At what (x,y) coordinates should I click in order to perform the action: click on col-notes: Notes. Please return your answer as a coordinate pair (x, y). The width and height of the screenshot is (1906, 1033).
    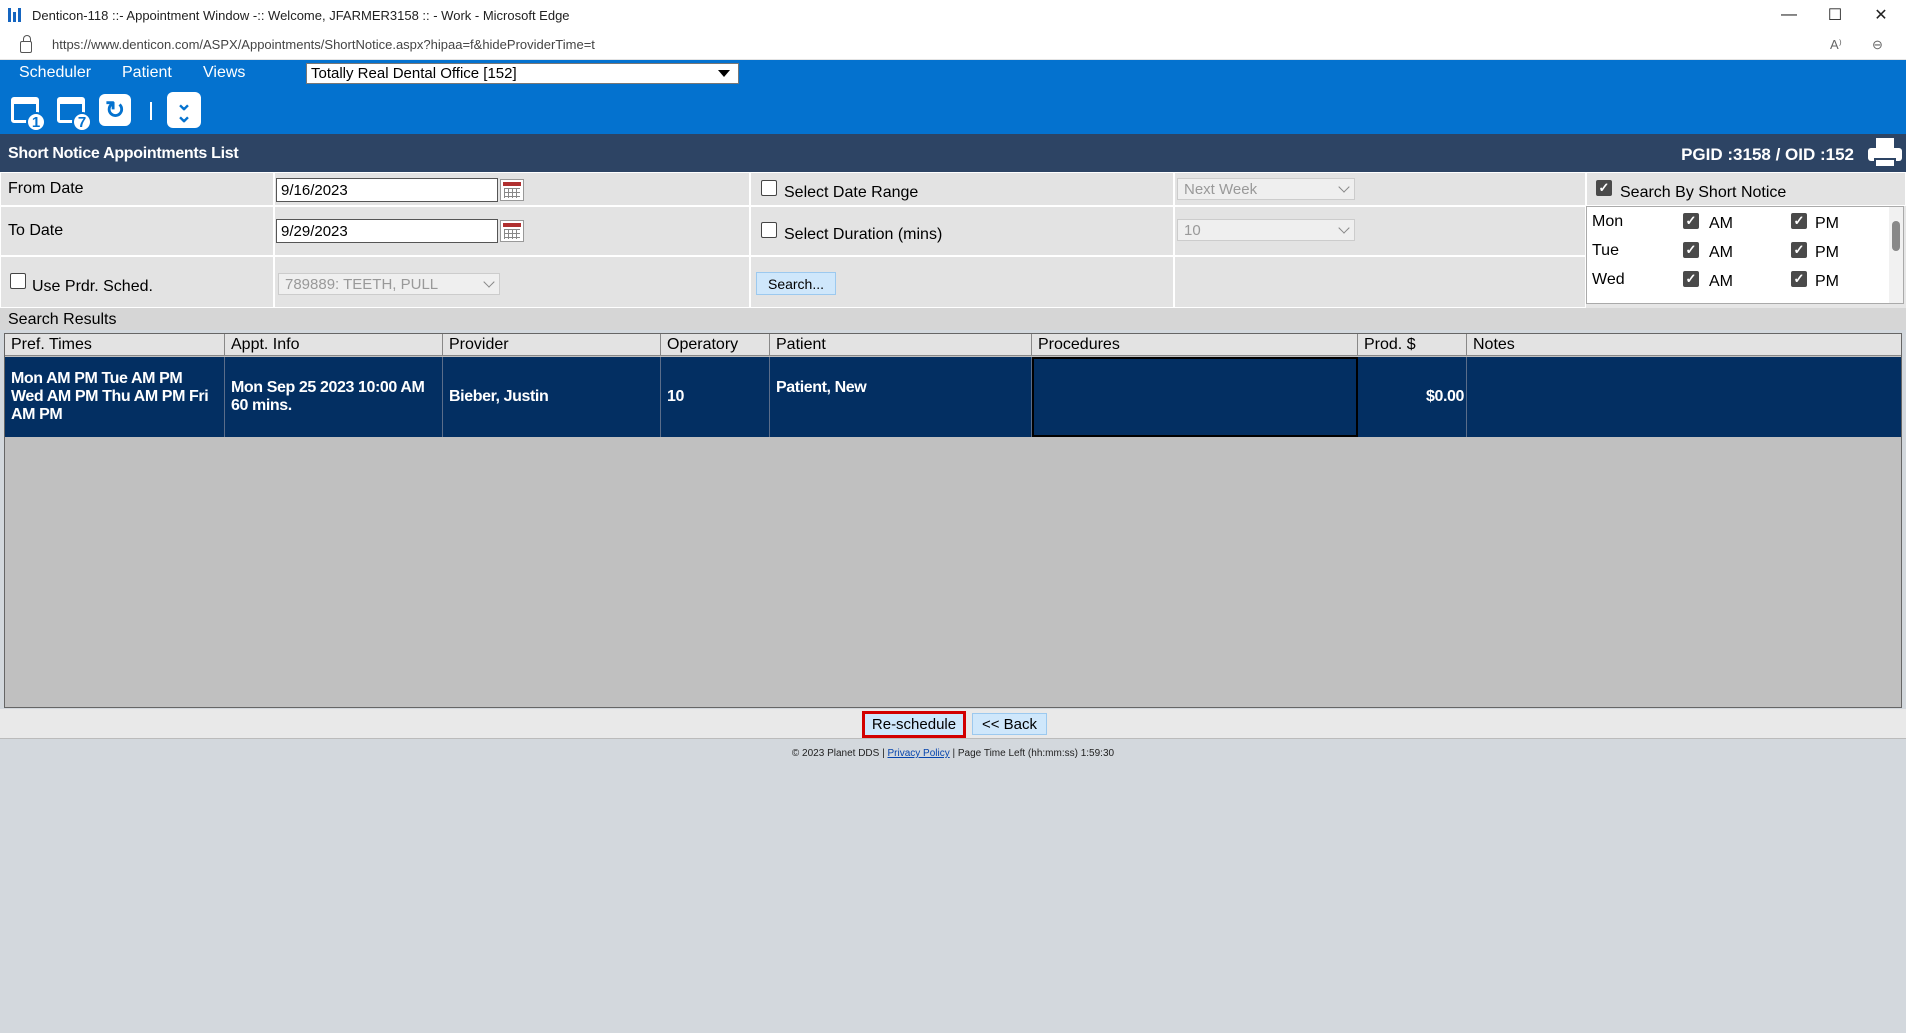
    Looking at the image, I should click on (1684, 345).